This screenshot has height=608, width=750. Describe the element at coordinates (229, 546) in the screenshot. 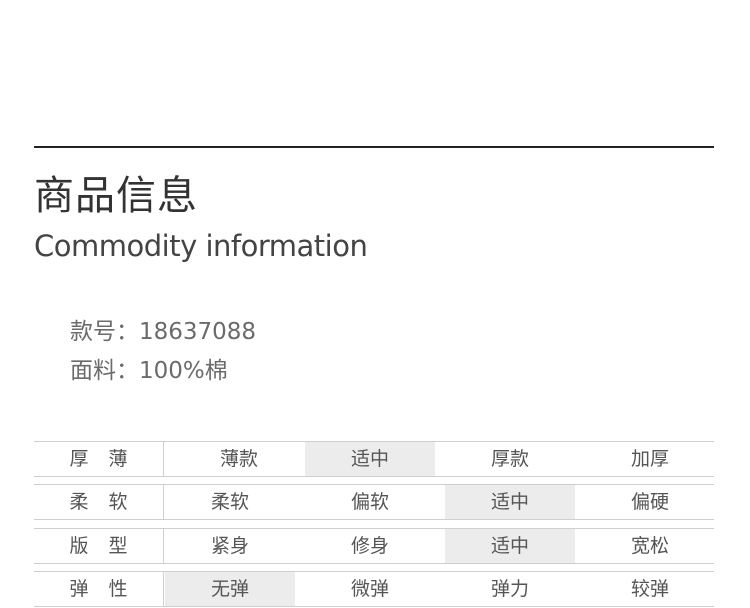

I see `spec-option: 紧身` at that location.